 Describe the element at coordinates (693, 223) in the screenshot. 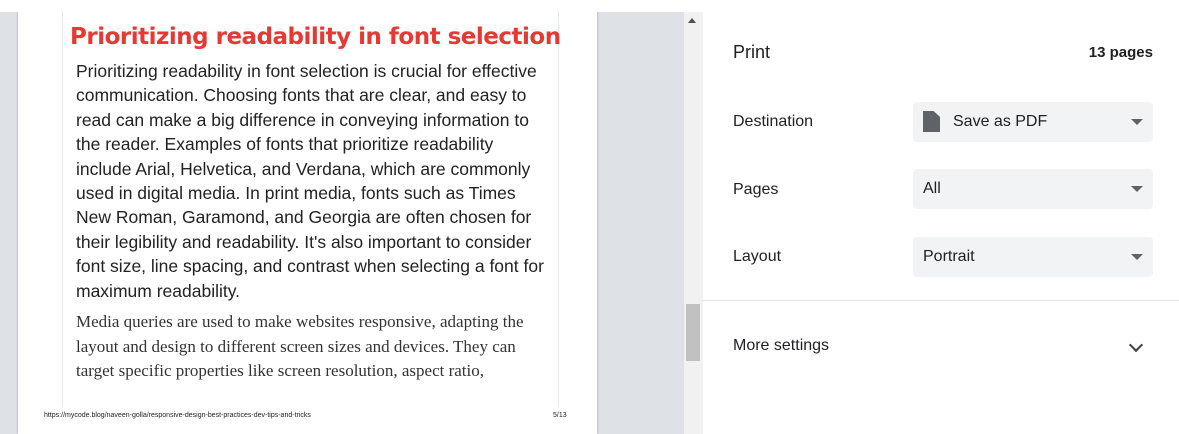

I see `preview-scrollbar` at that location.